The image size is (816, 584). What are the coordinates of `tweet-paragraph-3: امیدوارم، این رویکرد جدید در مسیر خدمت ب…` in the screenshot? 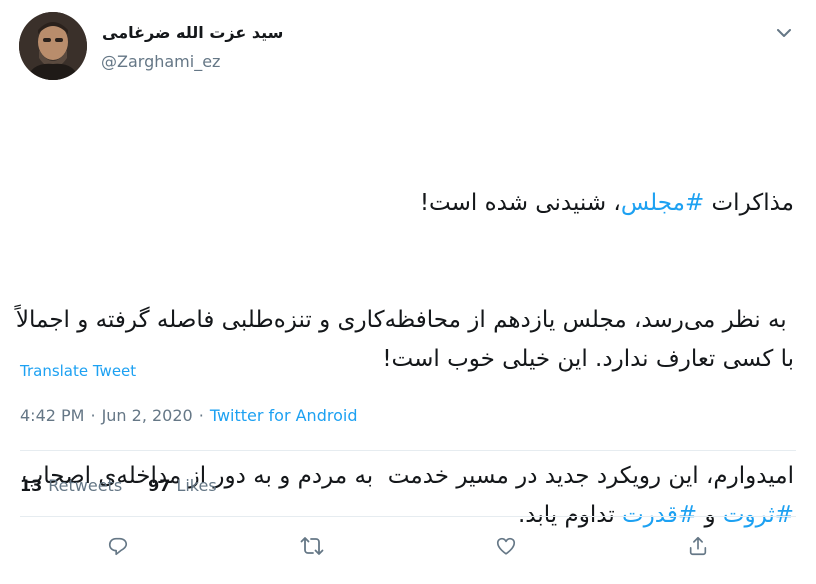 It's located at (404, 496).